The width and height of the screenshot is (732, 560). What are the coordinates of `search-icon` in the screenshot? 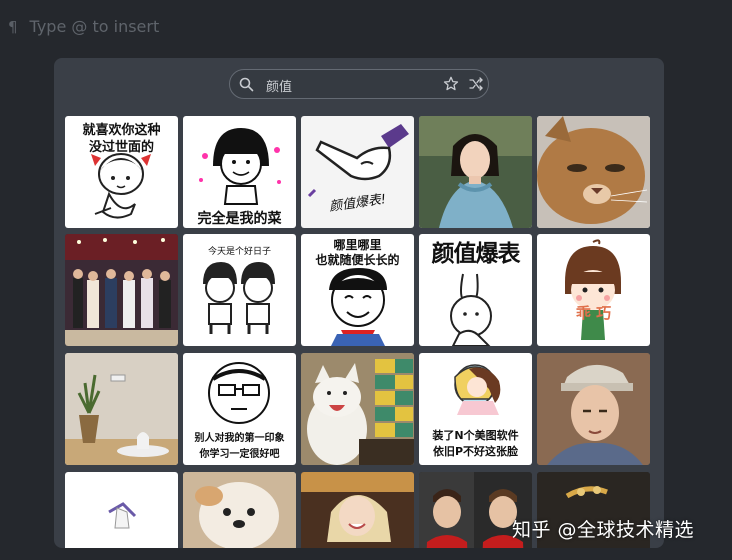 It's located at (246, 86).